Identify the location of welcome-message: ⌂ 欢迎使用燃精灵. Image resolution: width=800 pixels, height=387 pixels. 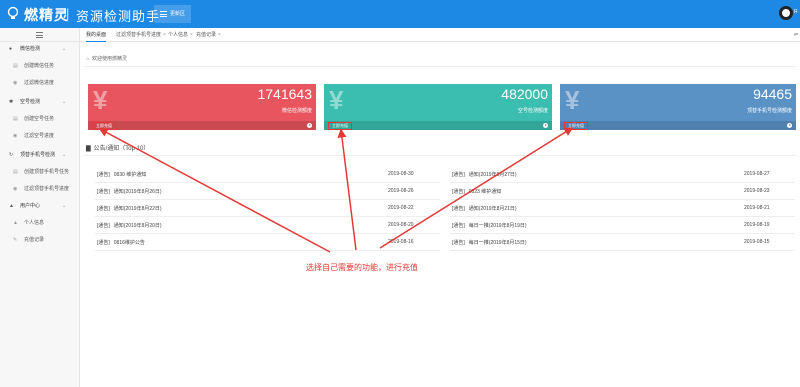
(106, 58).